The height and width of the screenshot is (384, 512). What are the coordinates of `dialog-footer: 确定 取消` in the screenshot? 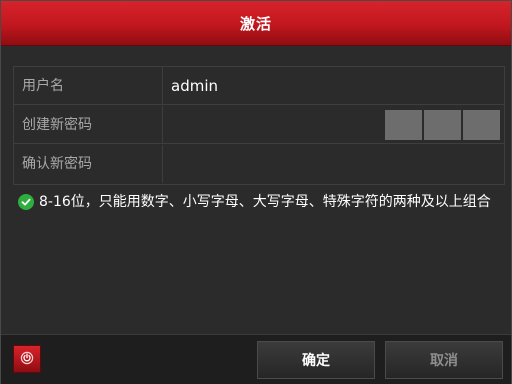 It's located at (256, 359).